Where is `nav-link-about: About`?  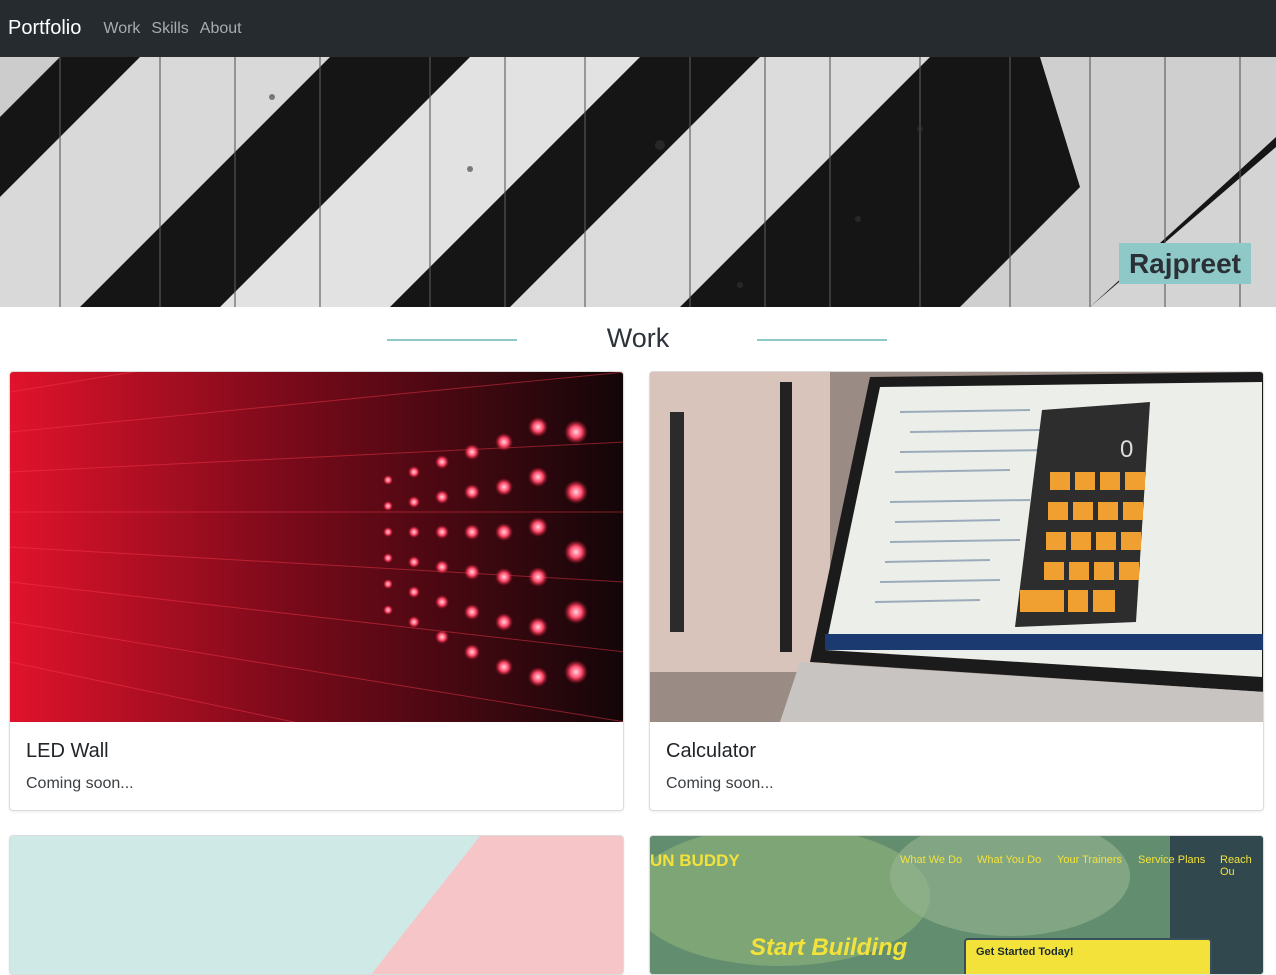
nav-link-about: About is located at coordinates (221, 29).